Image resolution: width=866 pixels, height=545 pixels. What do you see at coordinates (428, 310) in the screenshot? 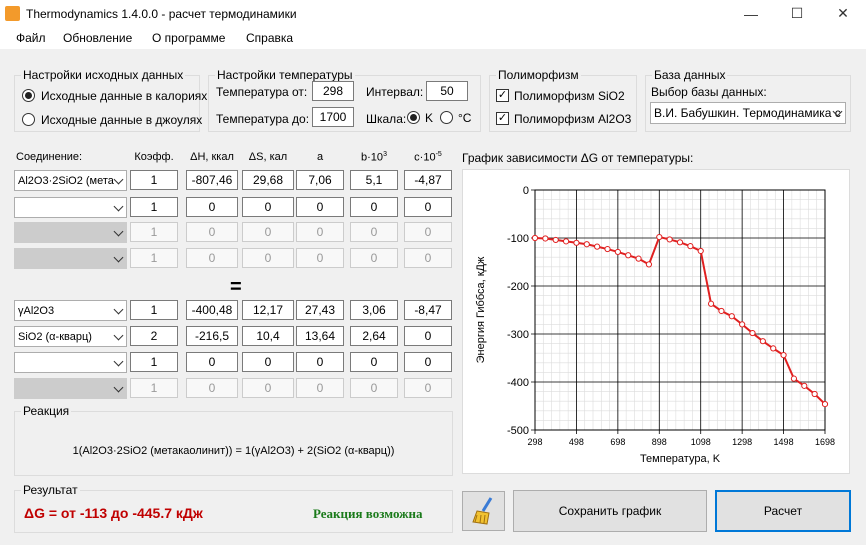
I see `c-input: -8,47` at bounding box center [428, 310].